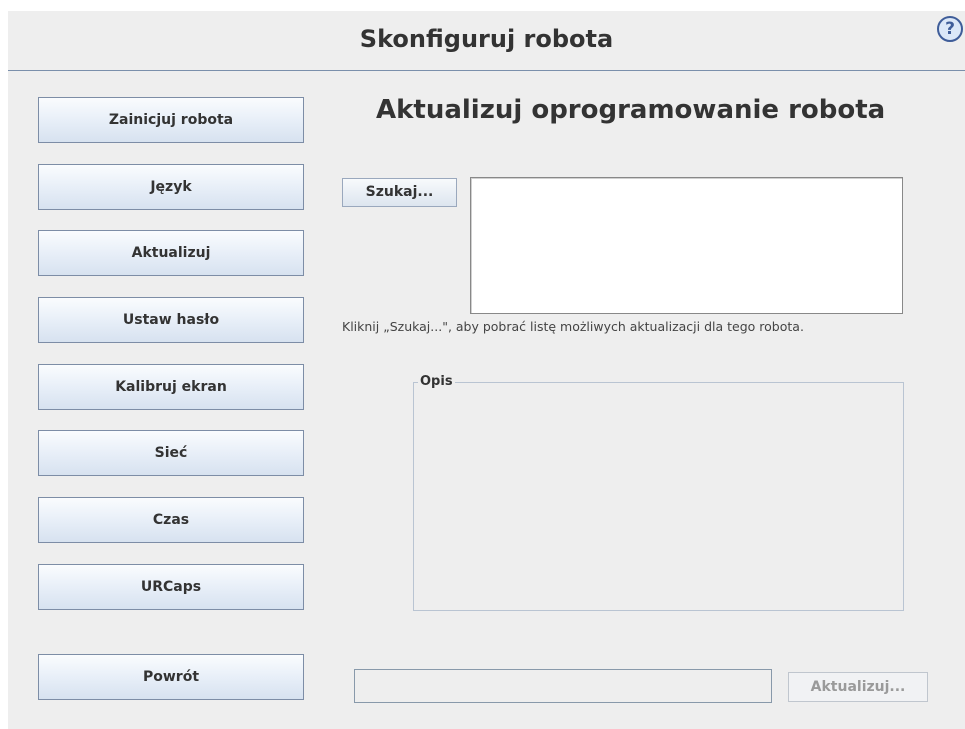  What do you see at coordinates (171, 387) in the screenshot?
I see `calibrate-screen-button: Kalibruj ekran` at bounding box center [171, 387].